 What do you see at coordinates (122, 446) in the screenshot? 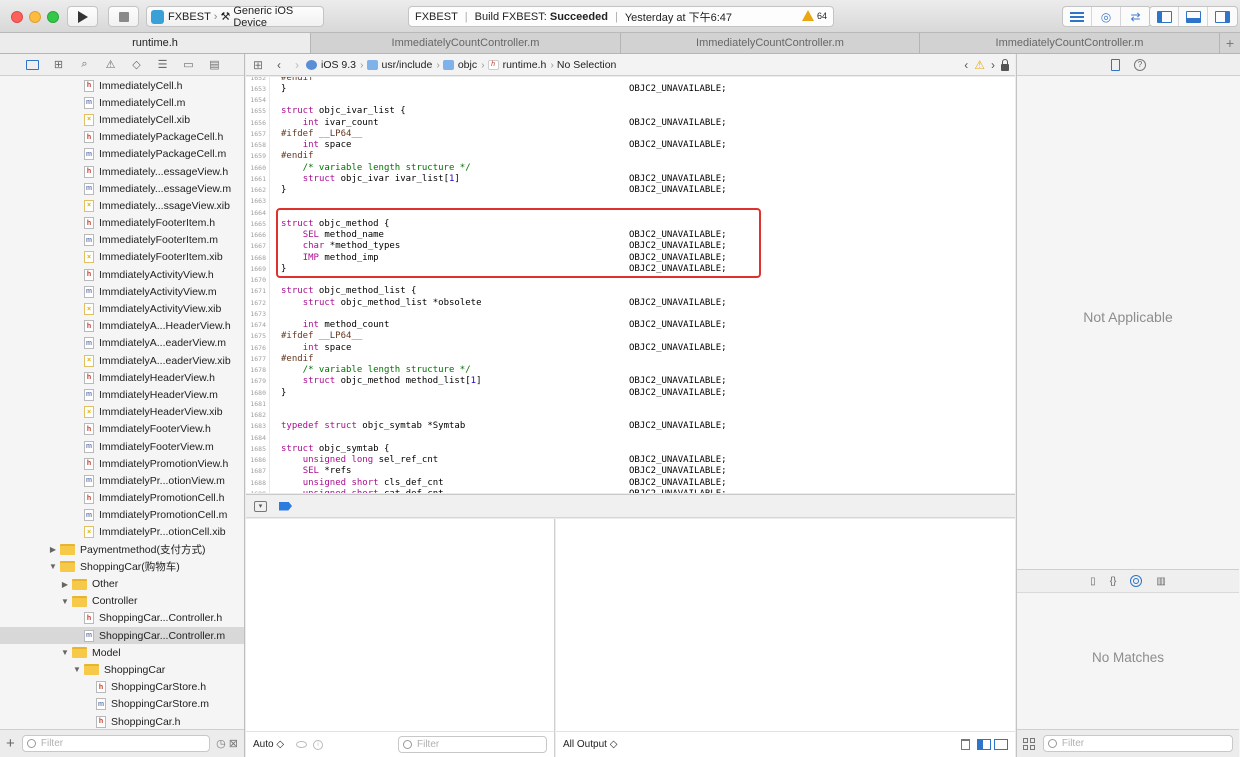
I see `file-row: m ImmdiatelyFooterView.m` at bounding box center [122, 446].